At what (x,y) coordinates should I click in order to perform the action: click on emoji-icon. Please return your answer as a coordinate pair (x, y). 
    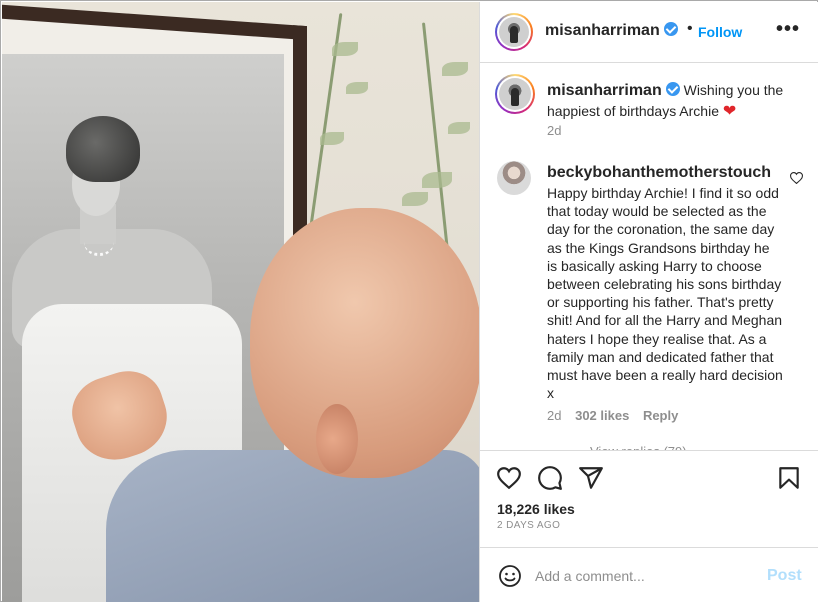
    Looking at the image, I should click on (510, 576).